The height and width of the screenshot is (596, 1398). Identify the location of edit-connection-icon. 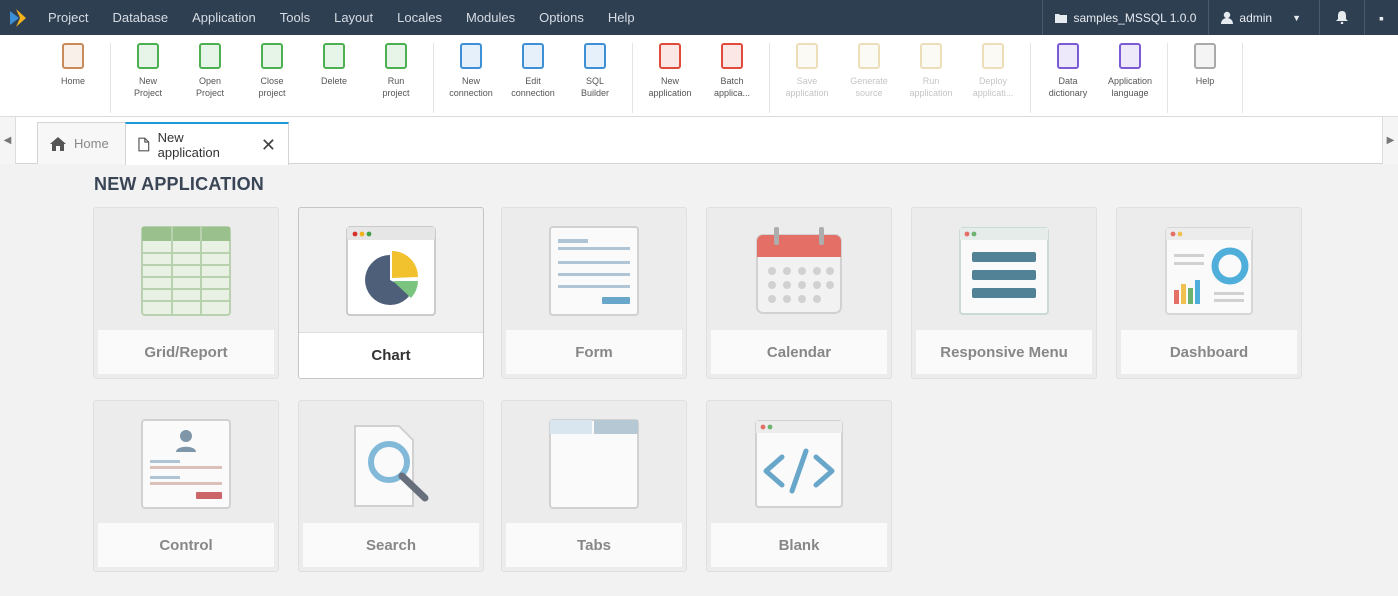
(533, 56).